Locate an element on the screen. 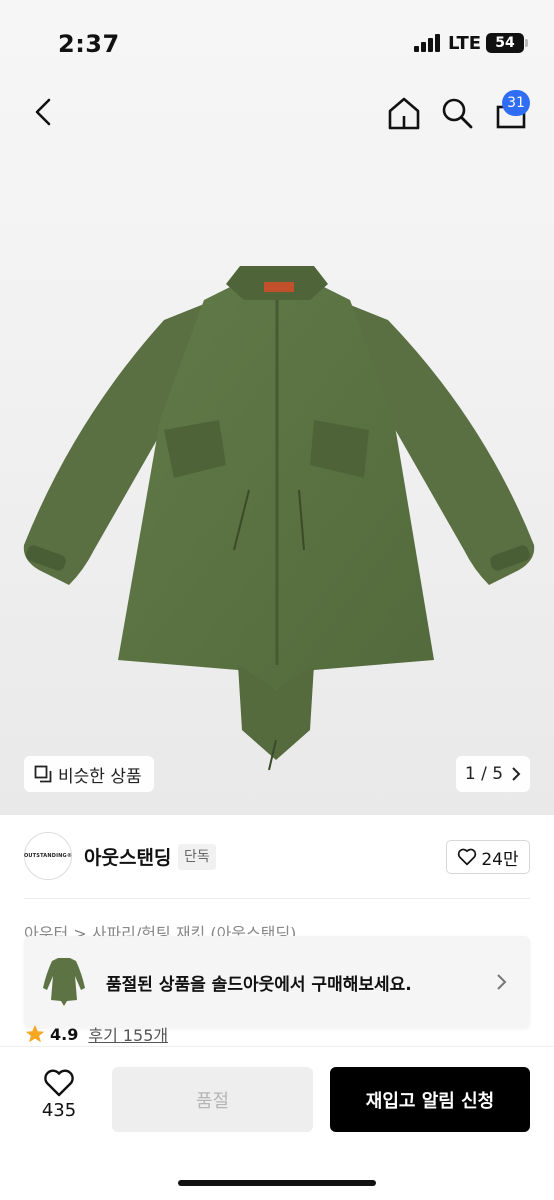 The width and height of the screenshot is (554, 1200). brand-name: 아웃스탠딩 is located at coordinates (127, 856).